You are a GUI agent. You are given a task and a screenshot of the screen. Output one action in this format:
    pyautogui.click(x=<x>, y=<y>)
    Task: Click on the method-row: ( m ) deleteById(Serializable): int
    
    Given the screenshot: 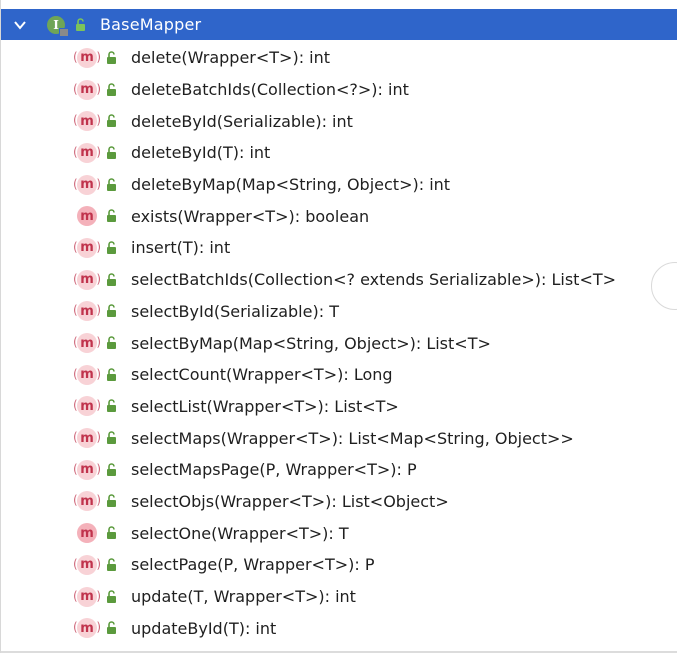 What is the action you would take?
    pyautogui.click(x=339, y=121)
    